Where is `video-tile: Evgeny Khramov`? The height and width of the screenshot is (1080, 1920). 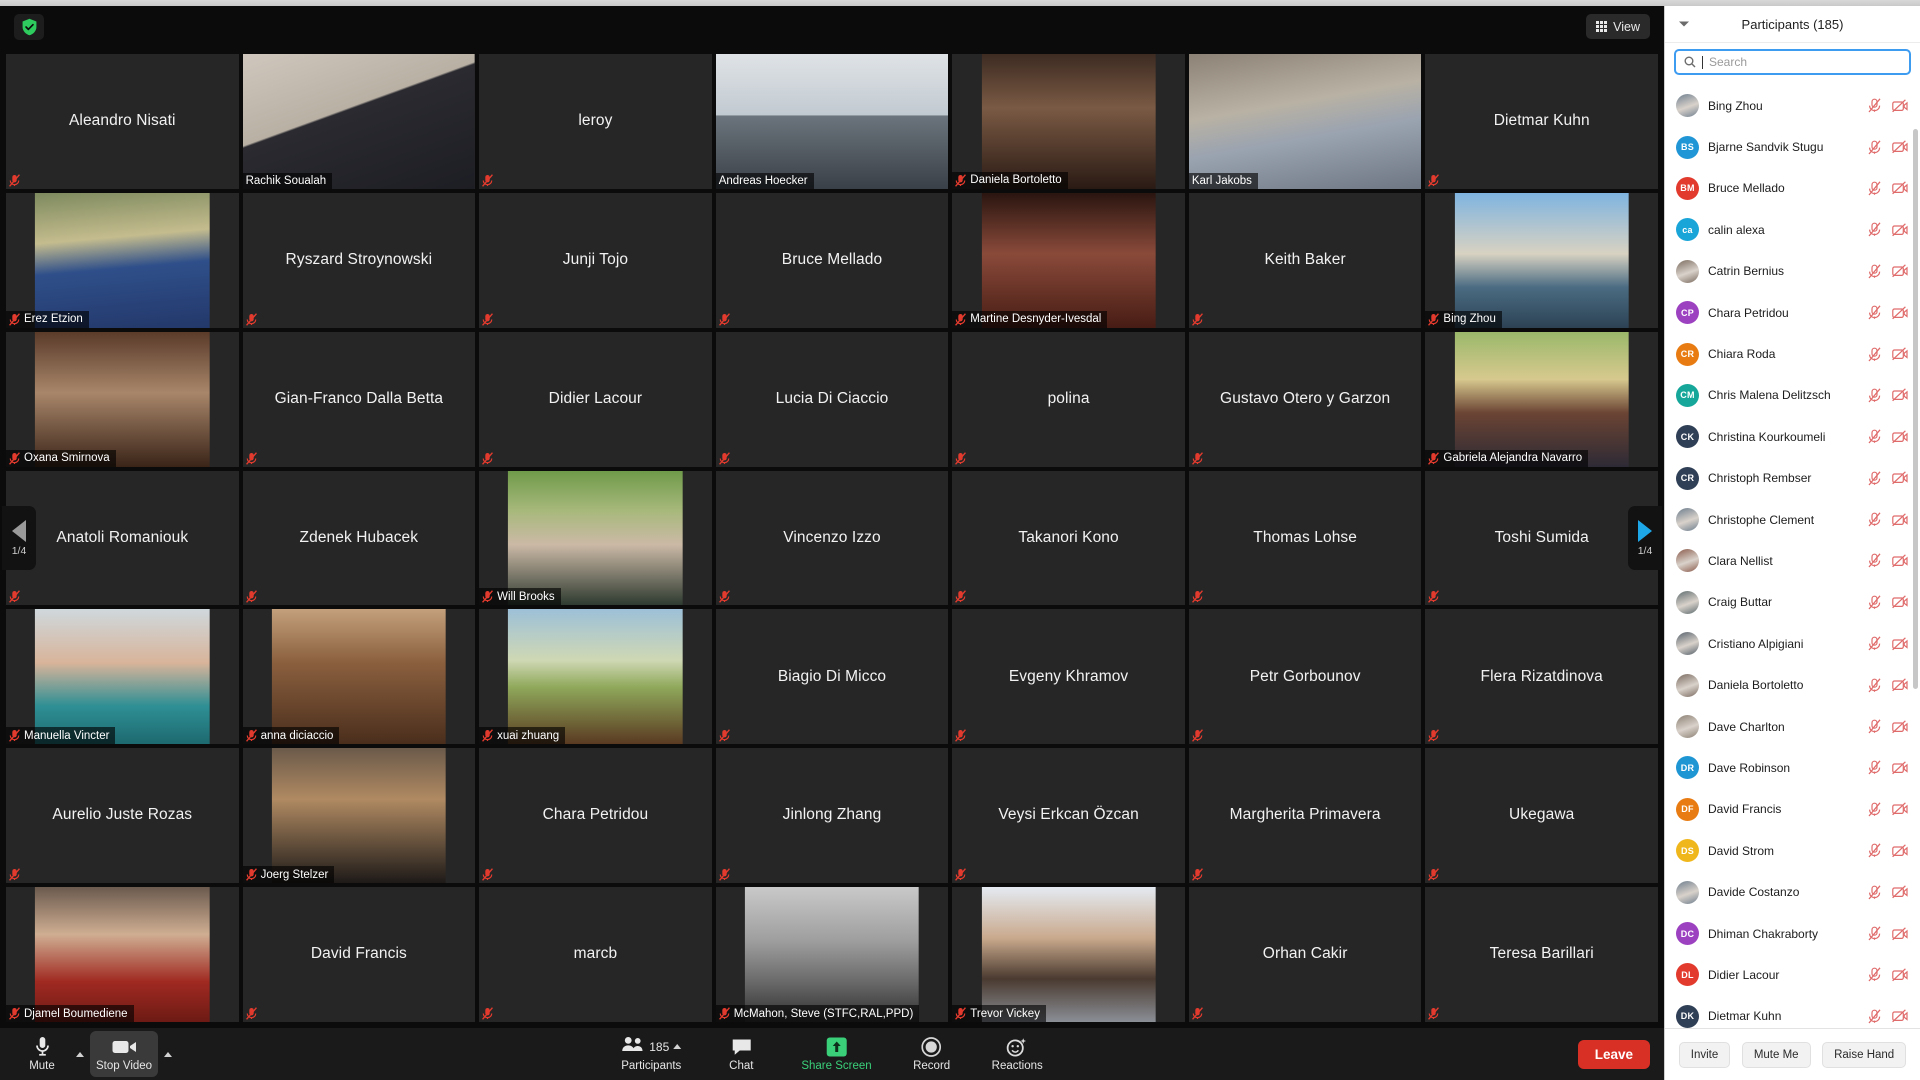 video-tile: Evgeny Khramov is located at coordinates (1068, 677).